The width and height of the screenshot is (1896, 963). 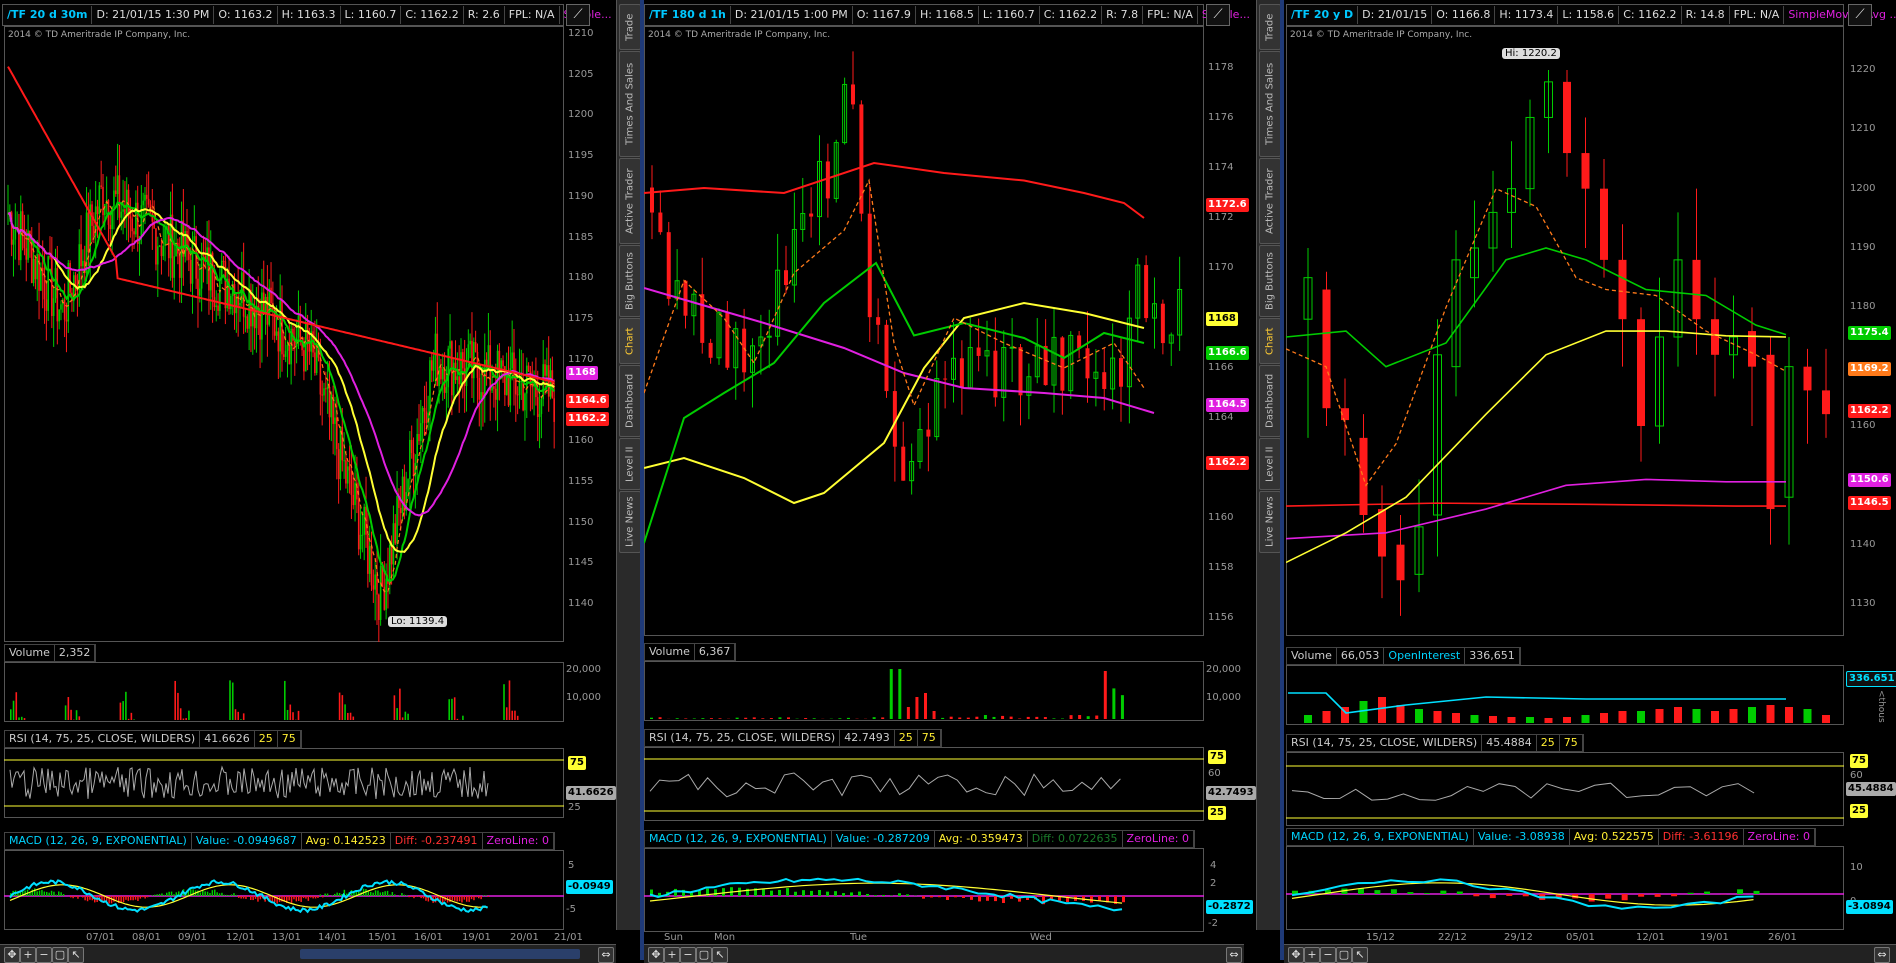 What do you see at coordinates (1322, 15) in the screenshot?
I see `symbol-label: /TF 20 y D` at bounding box center [1322, 15].